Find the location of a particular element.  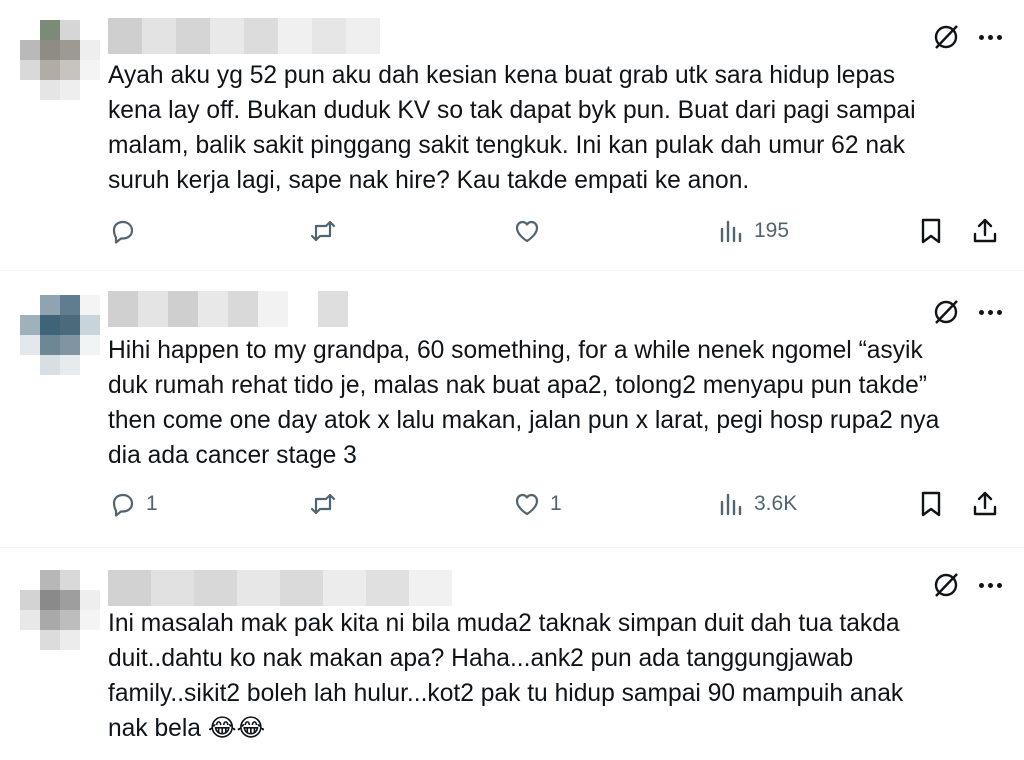

like-count: 1 is located at coordinates (556, 503).